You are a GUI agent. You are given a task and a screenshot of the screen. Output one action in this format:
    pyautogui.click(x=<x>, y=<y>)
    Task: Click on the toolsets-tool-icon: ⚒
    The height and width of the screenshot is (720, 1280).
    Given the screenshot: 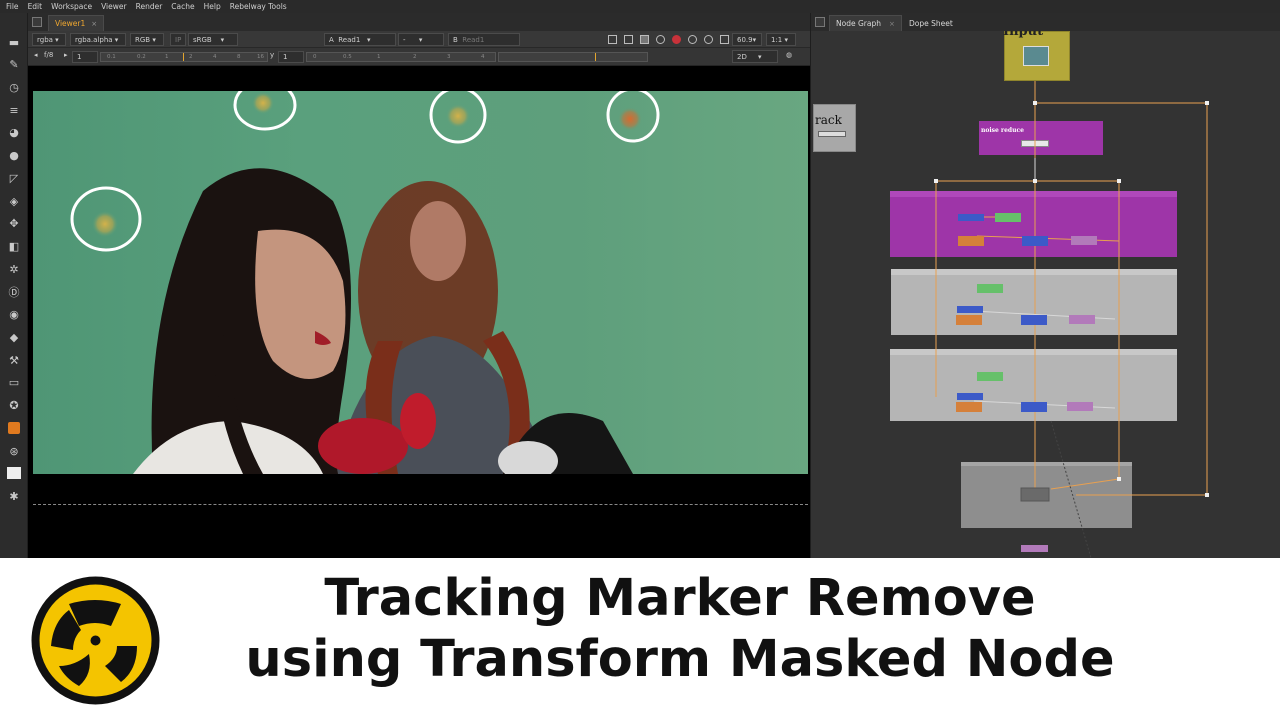 What is the action you would take?
    pyautogui.click(x=14, y=360)
    